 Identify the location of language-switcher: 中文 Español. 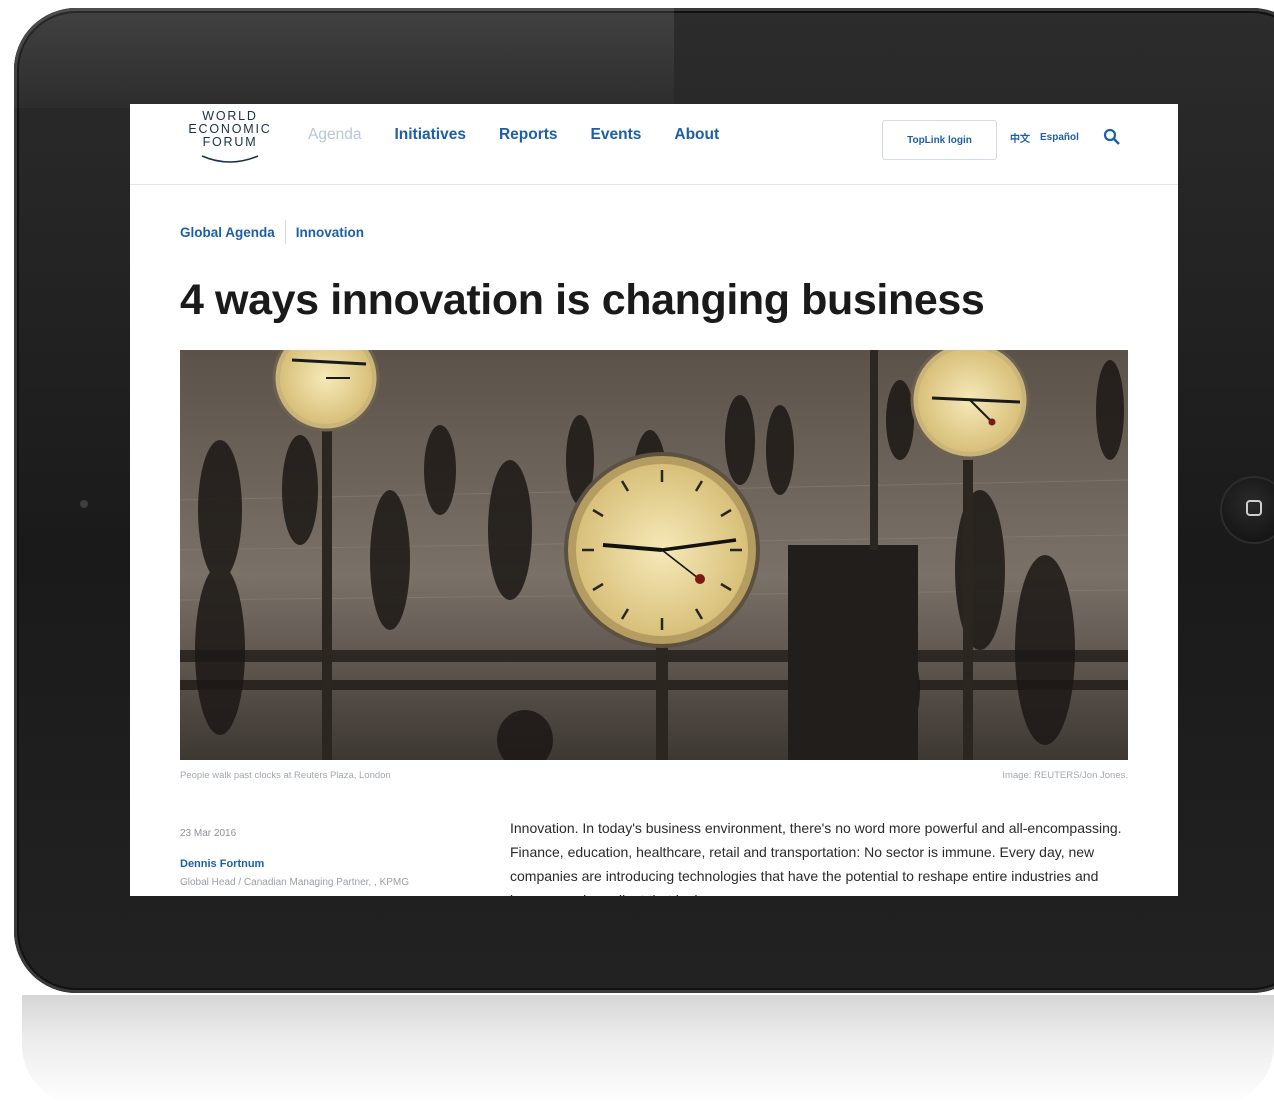
(1044, 137).